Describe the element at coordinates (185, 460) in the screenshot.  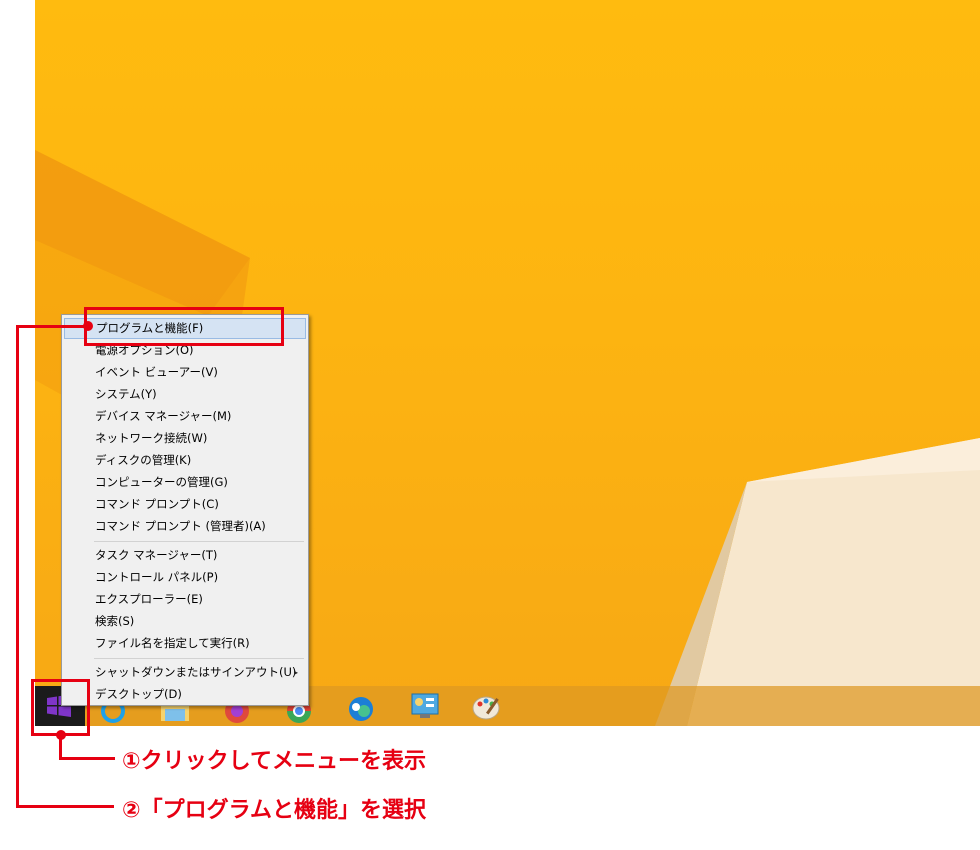
I see `menu-item-disk-management: ディスクの管理(K)` at that location.